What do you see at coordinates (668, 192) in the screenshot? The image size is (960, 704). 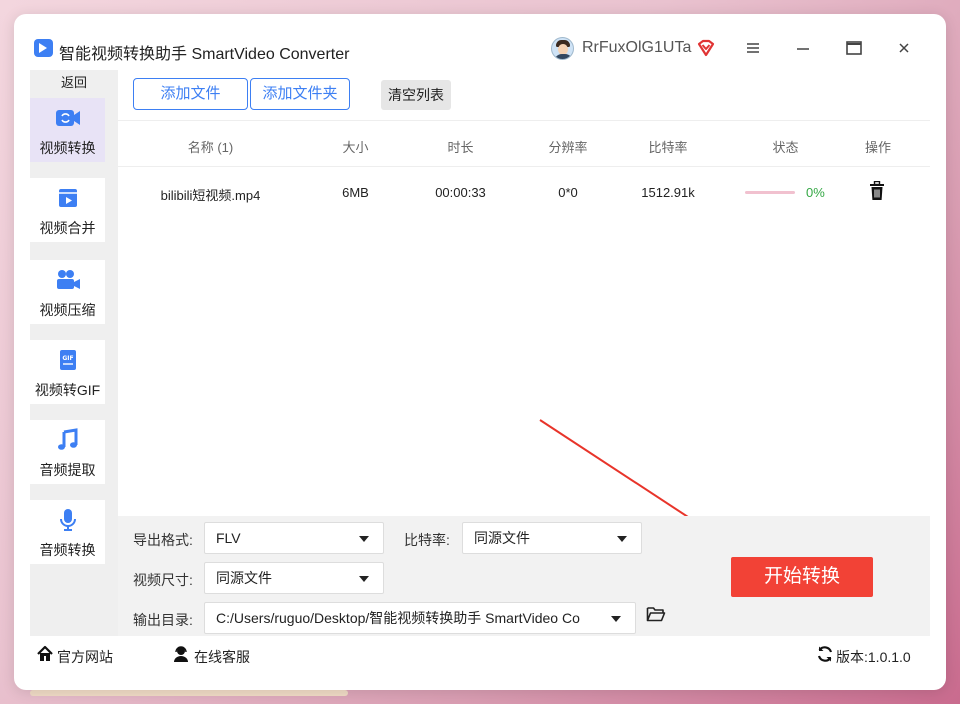 I see `file-bitrate: 1512.91k` at bounding box center [668, 192].